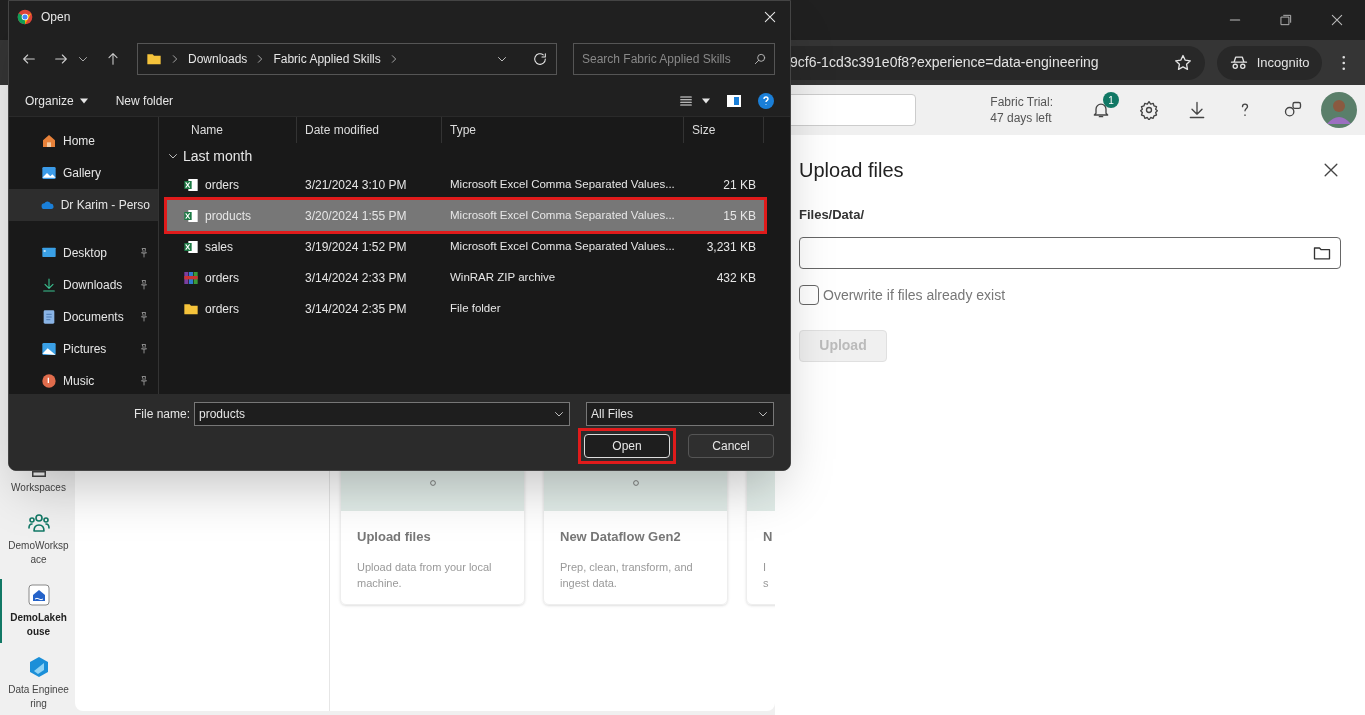  I want to click on music-icon, so click(49, 381).